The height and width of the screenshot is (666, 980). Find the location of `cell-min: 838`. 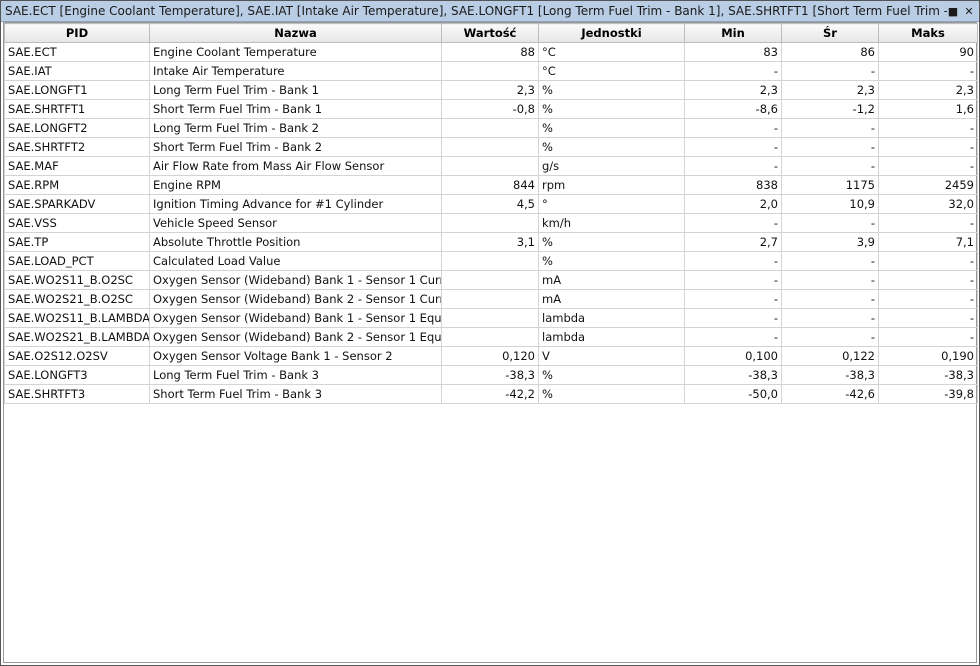

cell-min: 838 is located at coordinates (733, 185).